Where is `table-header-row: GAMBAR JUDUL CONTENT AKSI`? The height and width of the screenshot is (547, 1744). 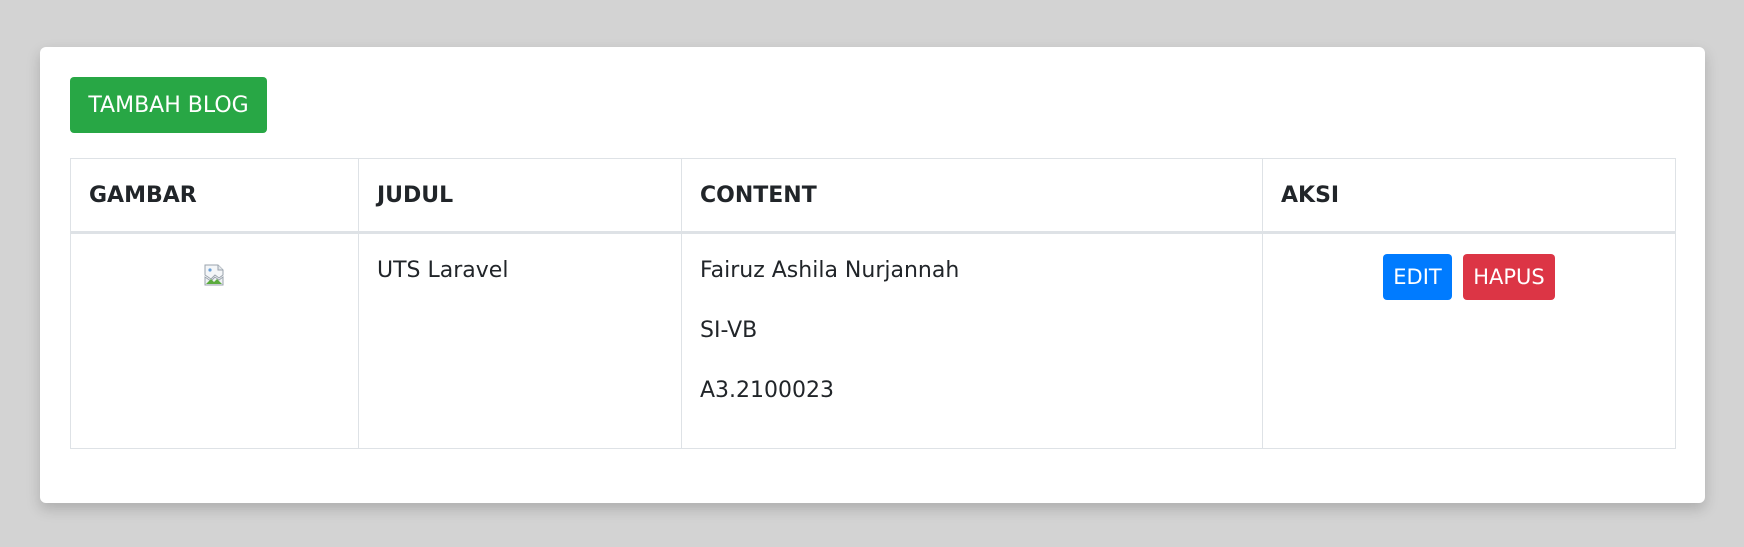 table-header-row: GAMBAR JUDUL CONTENT AKSI is located at coordinates (873, 196).